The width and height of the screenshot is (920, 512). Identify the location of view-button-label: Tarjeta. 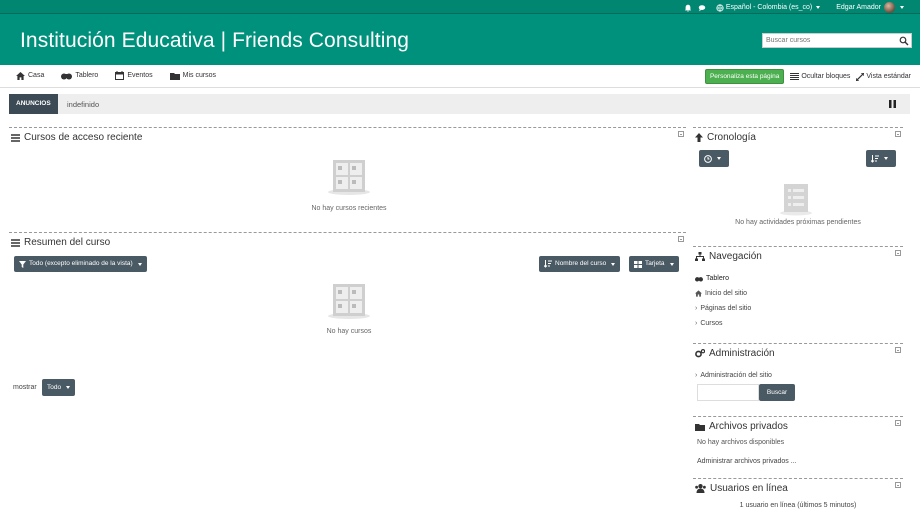
(655, 263).